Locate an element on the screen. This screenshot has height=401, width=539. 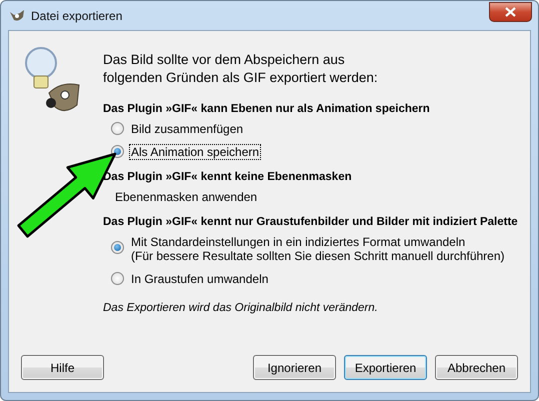
mascot-icon is located at coordinates (17, 15).